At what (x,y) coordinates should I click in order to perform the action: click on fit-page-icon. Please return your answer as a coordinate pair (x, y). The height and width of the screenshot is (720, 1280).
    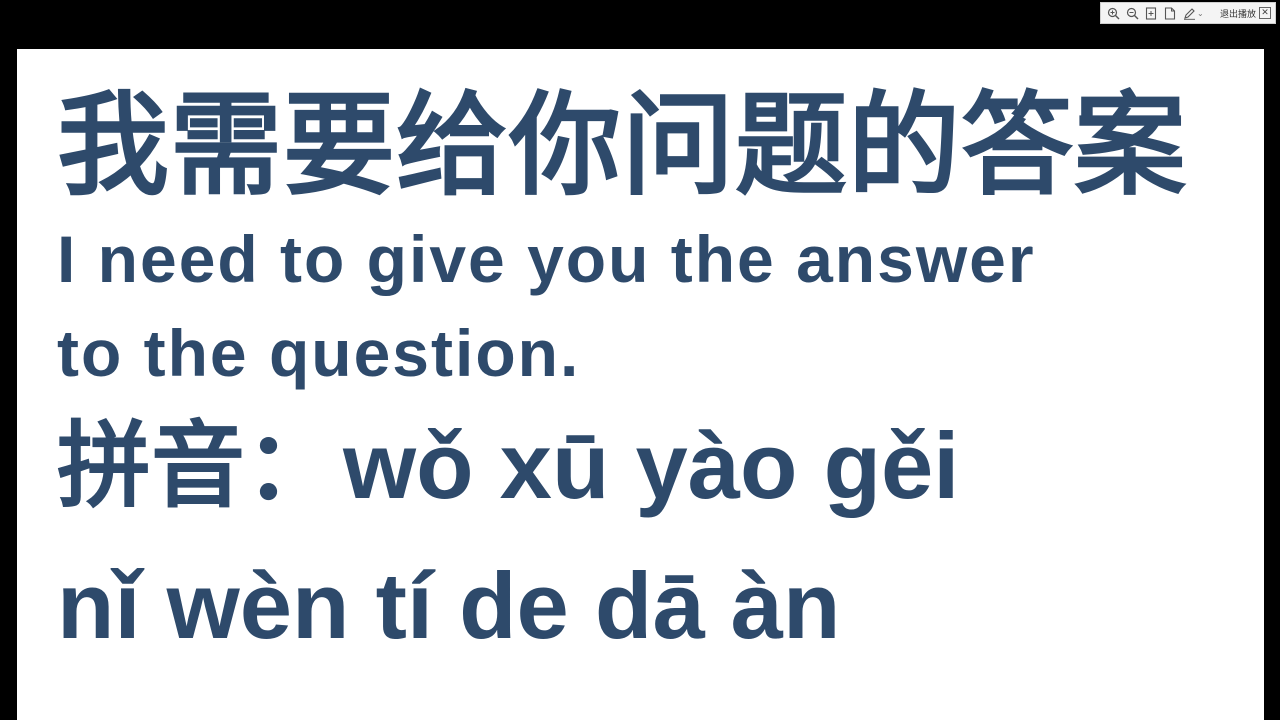
    Looking at the image, I should click on (1151, 13).